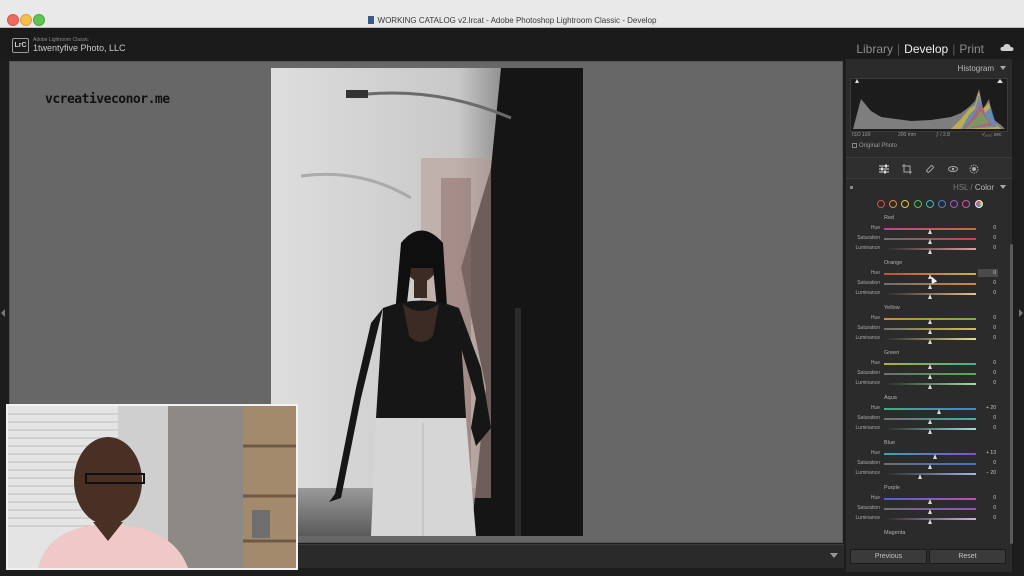  What do you see at coordinates (907, 169) in the screenshot?
I see `crop-icon` at bounding box center [907, 169].